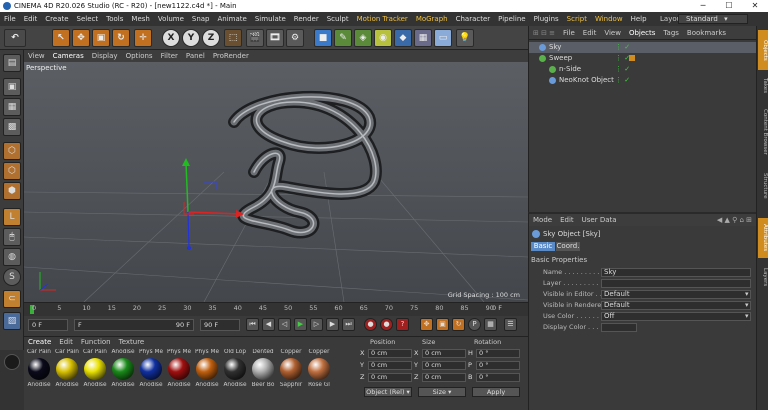 This screenshot has height=410, width=768. I want to click on menu-pipeline: Pipeline, so click(511, 19).